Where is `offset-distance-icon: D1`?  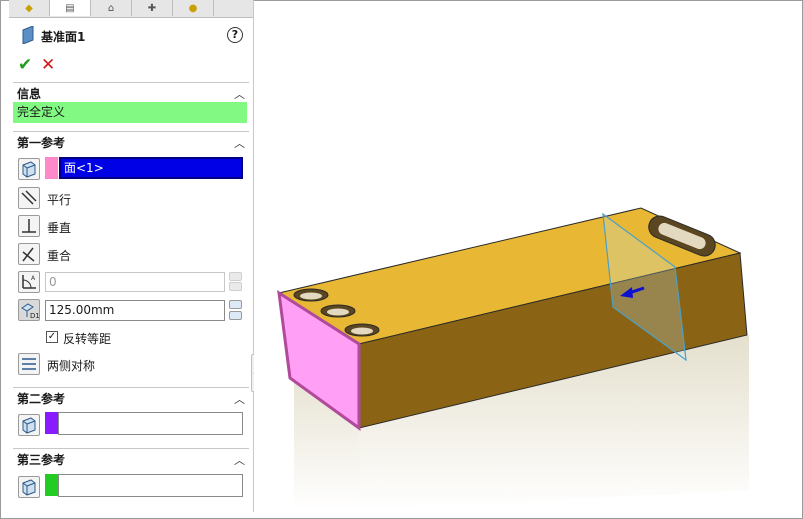
offset-distance-icon: D1 is located at coordinates (30, 311).